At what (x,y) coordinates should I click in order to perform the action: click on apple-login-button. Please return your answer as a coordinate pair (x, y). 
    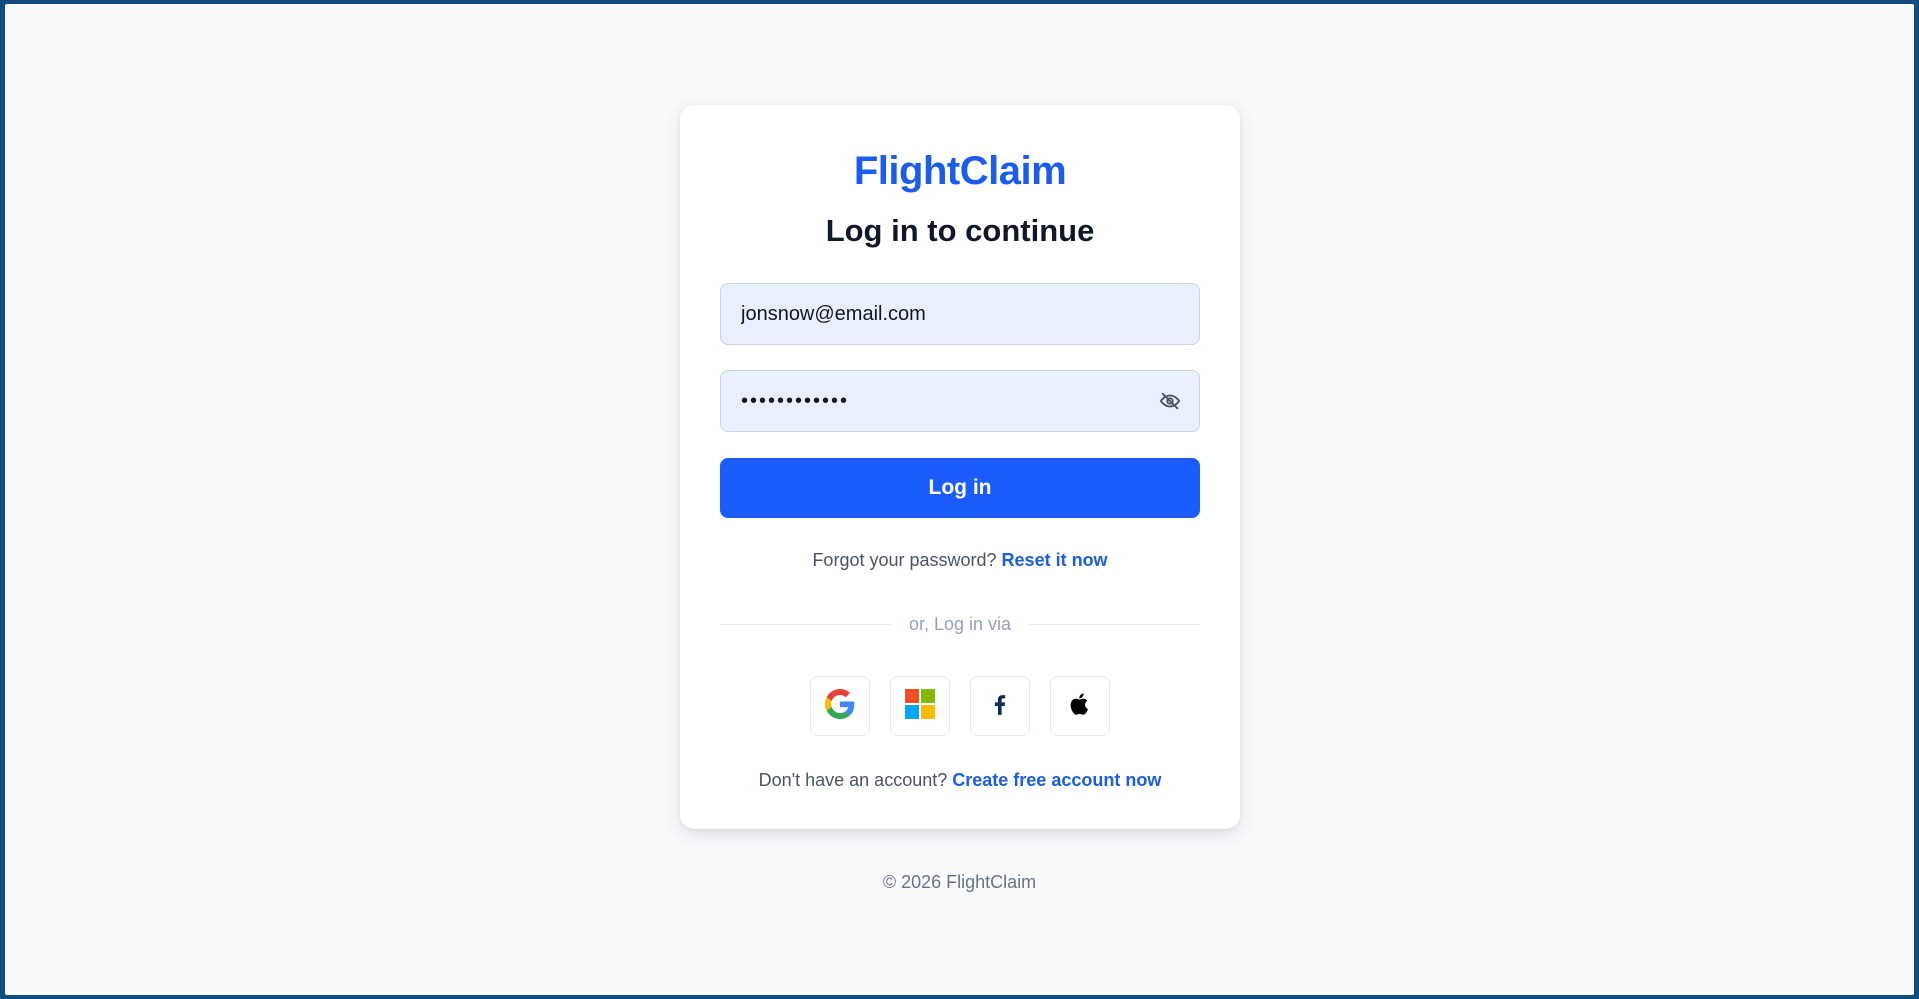
    Looking at the image, I should click on (1080, 706).